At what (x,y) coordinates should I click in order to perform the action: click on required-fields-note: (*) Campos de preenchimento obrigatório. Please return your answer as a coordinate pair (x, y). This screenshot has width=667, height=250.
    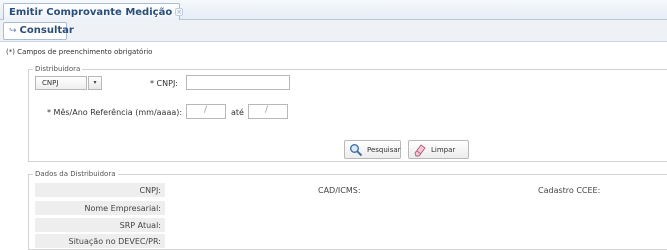
    Looking at the image, I should click on (79, 52).